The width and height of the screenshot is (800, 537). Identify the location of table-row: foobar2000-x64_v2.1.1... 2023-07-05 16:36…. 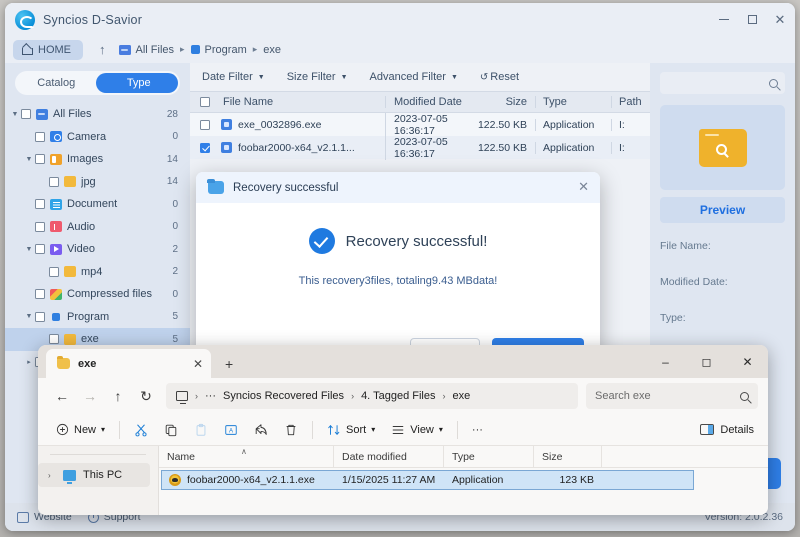
(420, 147).